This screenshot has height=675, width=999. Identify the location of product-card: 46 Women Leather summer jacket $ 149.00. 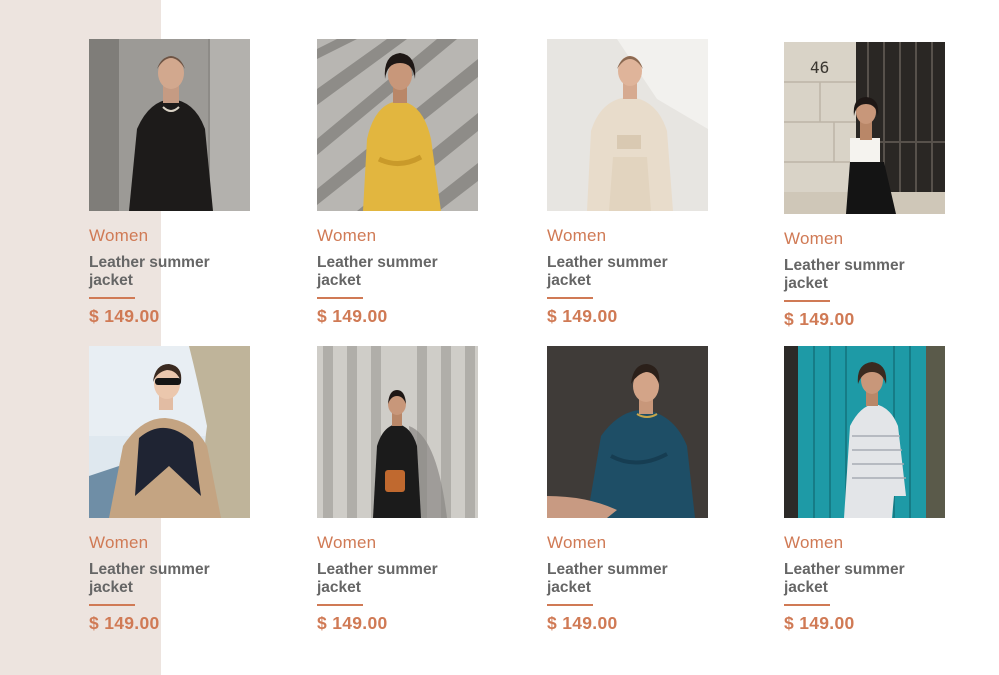
(866, 185).